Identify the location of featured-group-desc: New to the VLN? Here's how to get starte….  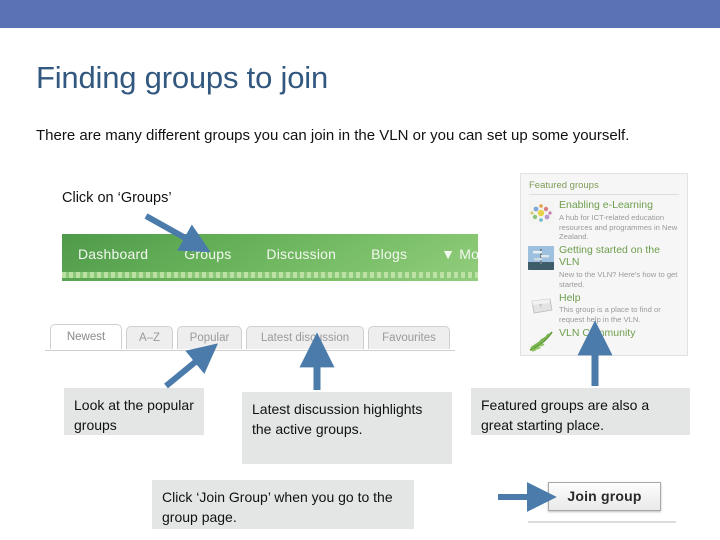
(618, 279).